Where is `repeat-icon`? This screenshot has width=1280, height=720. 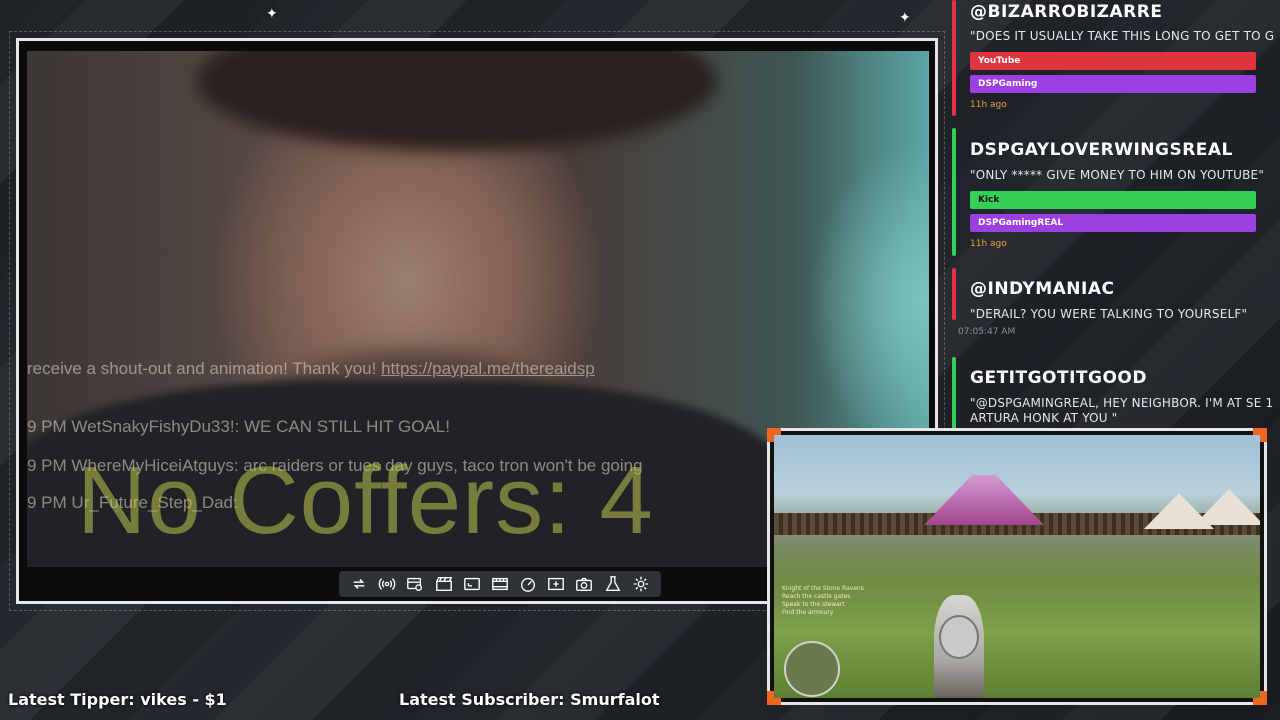 repeat-icon is located at coordinates (359, 584).